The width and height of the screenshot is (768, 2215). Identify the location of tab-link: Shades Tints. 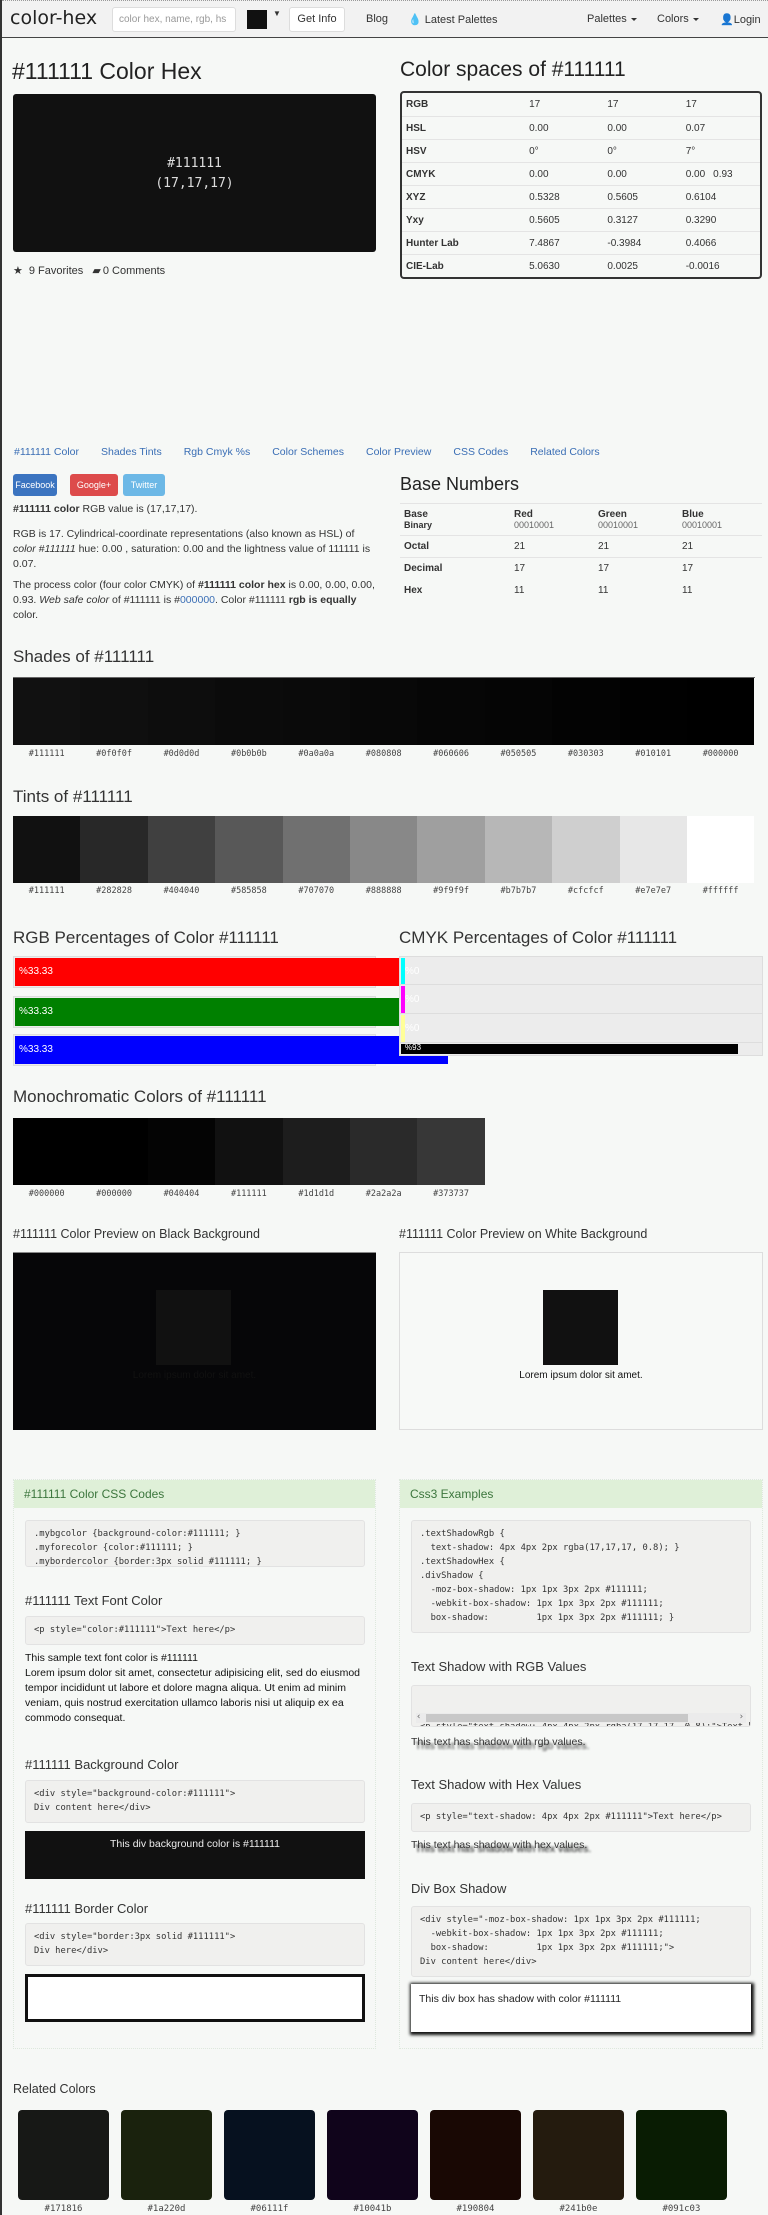
(131, 452).